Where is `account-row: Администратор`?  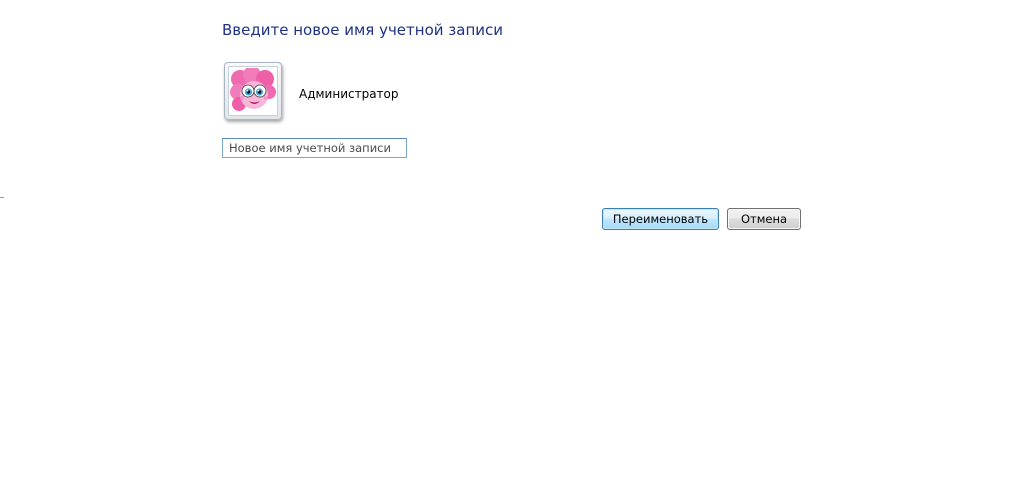
account-row: Администратор is located at coordinates (311, 91).